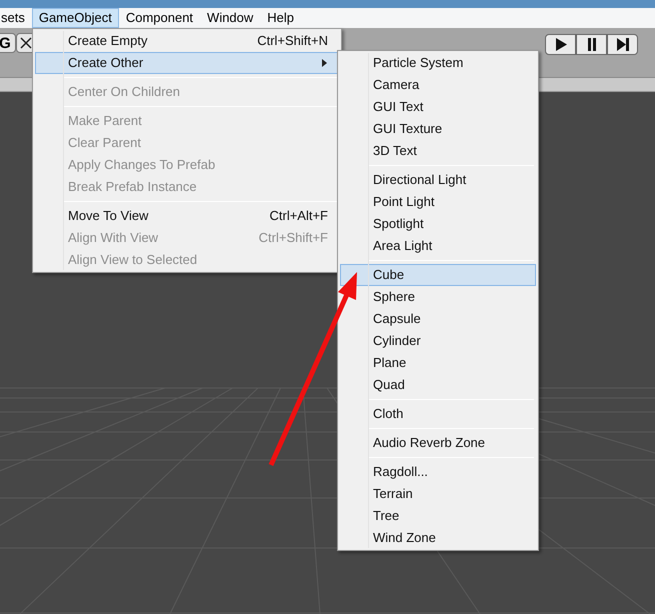 The image size is (655, 614). Describe the element at coordinates (8, 43) in the screenshot. I see `tool-button: G` at that location.